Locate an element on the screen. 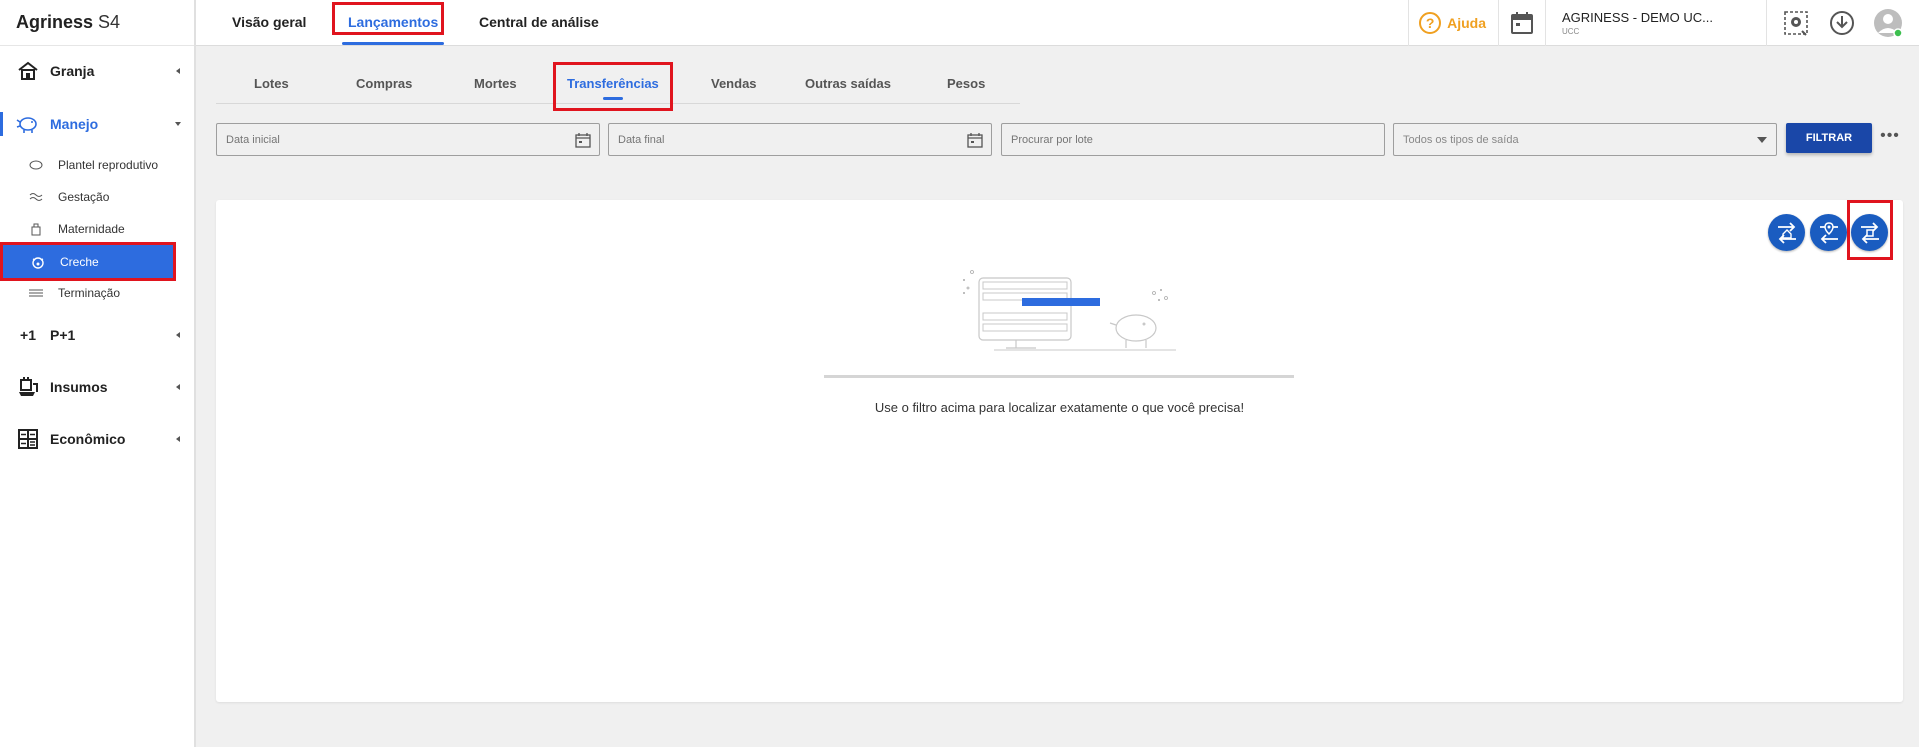 The width and height of the screenshot is (1919, 747). sidebar-item-plantel-reprodutivo: Plantel reprodutivo is located at coordinates (98, 165).